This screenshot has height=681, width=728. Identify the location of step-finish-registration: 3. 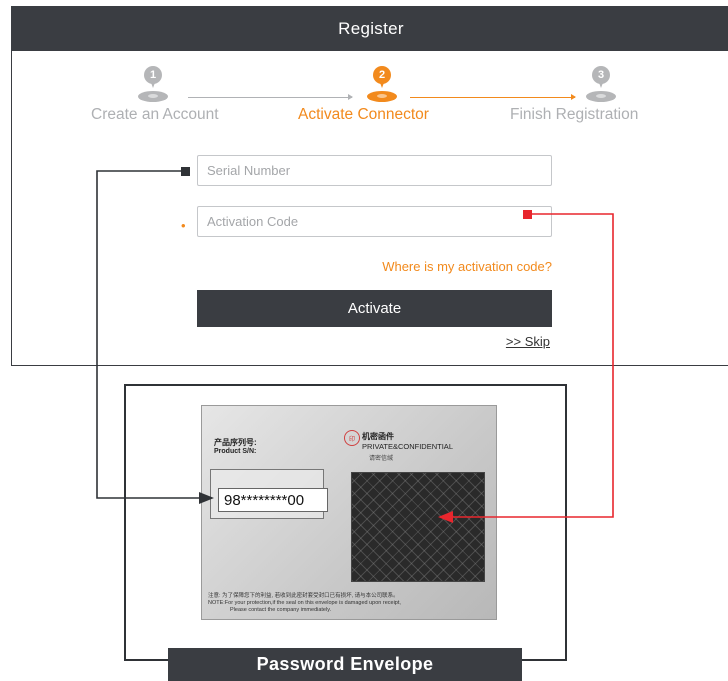
(601, 86).